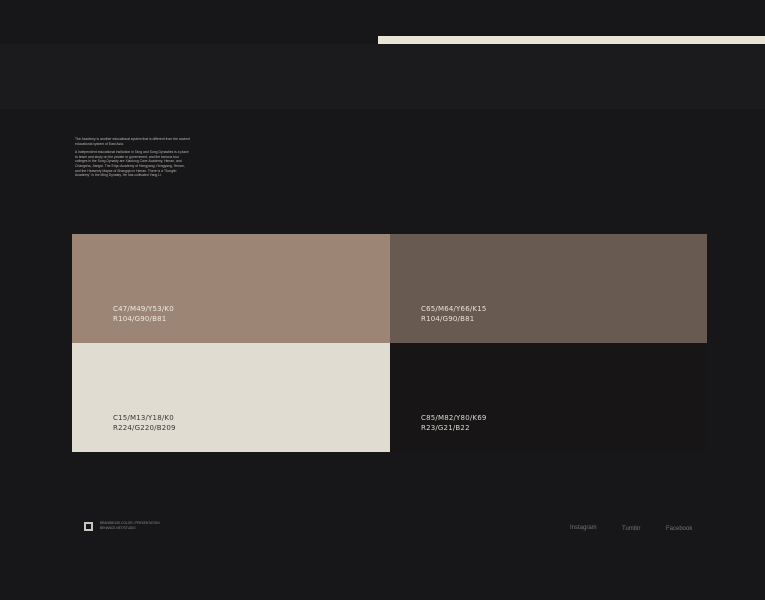  I want to click on swatch-cmyk: C47/M49/Y53/K0, so click(143, 309).